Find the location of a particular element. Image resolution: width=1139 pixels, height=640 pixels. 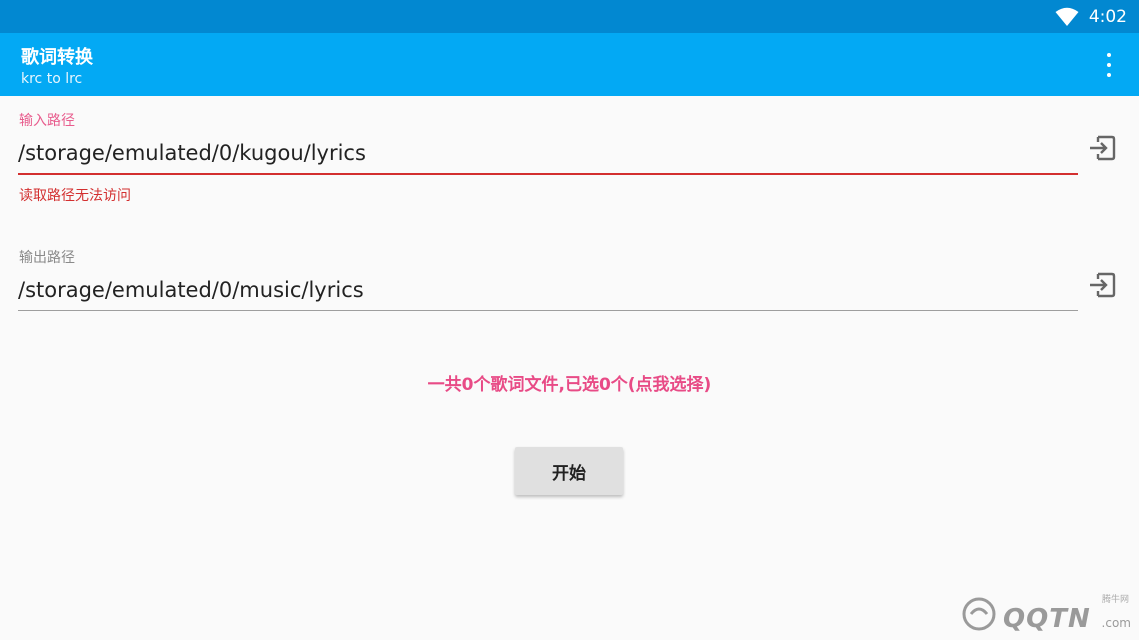

wifi-icon is located at coordinates (1067, 16).